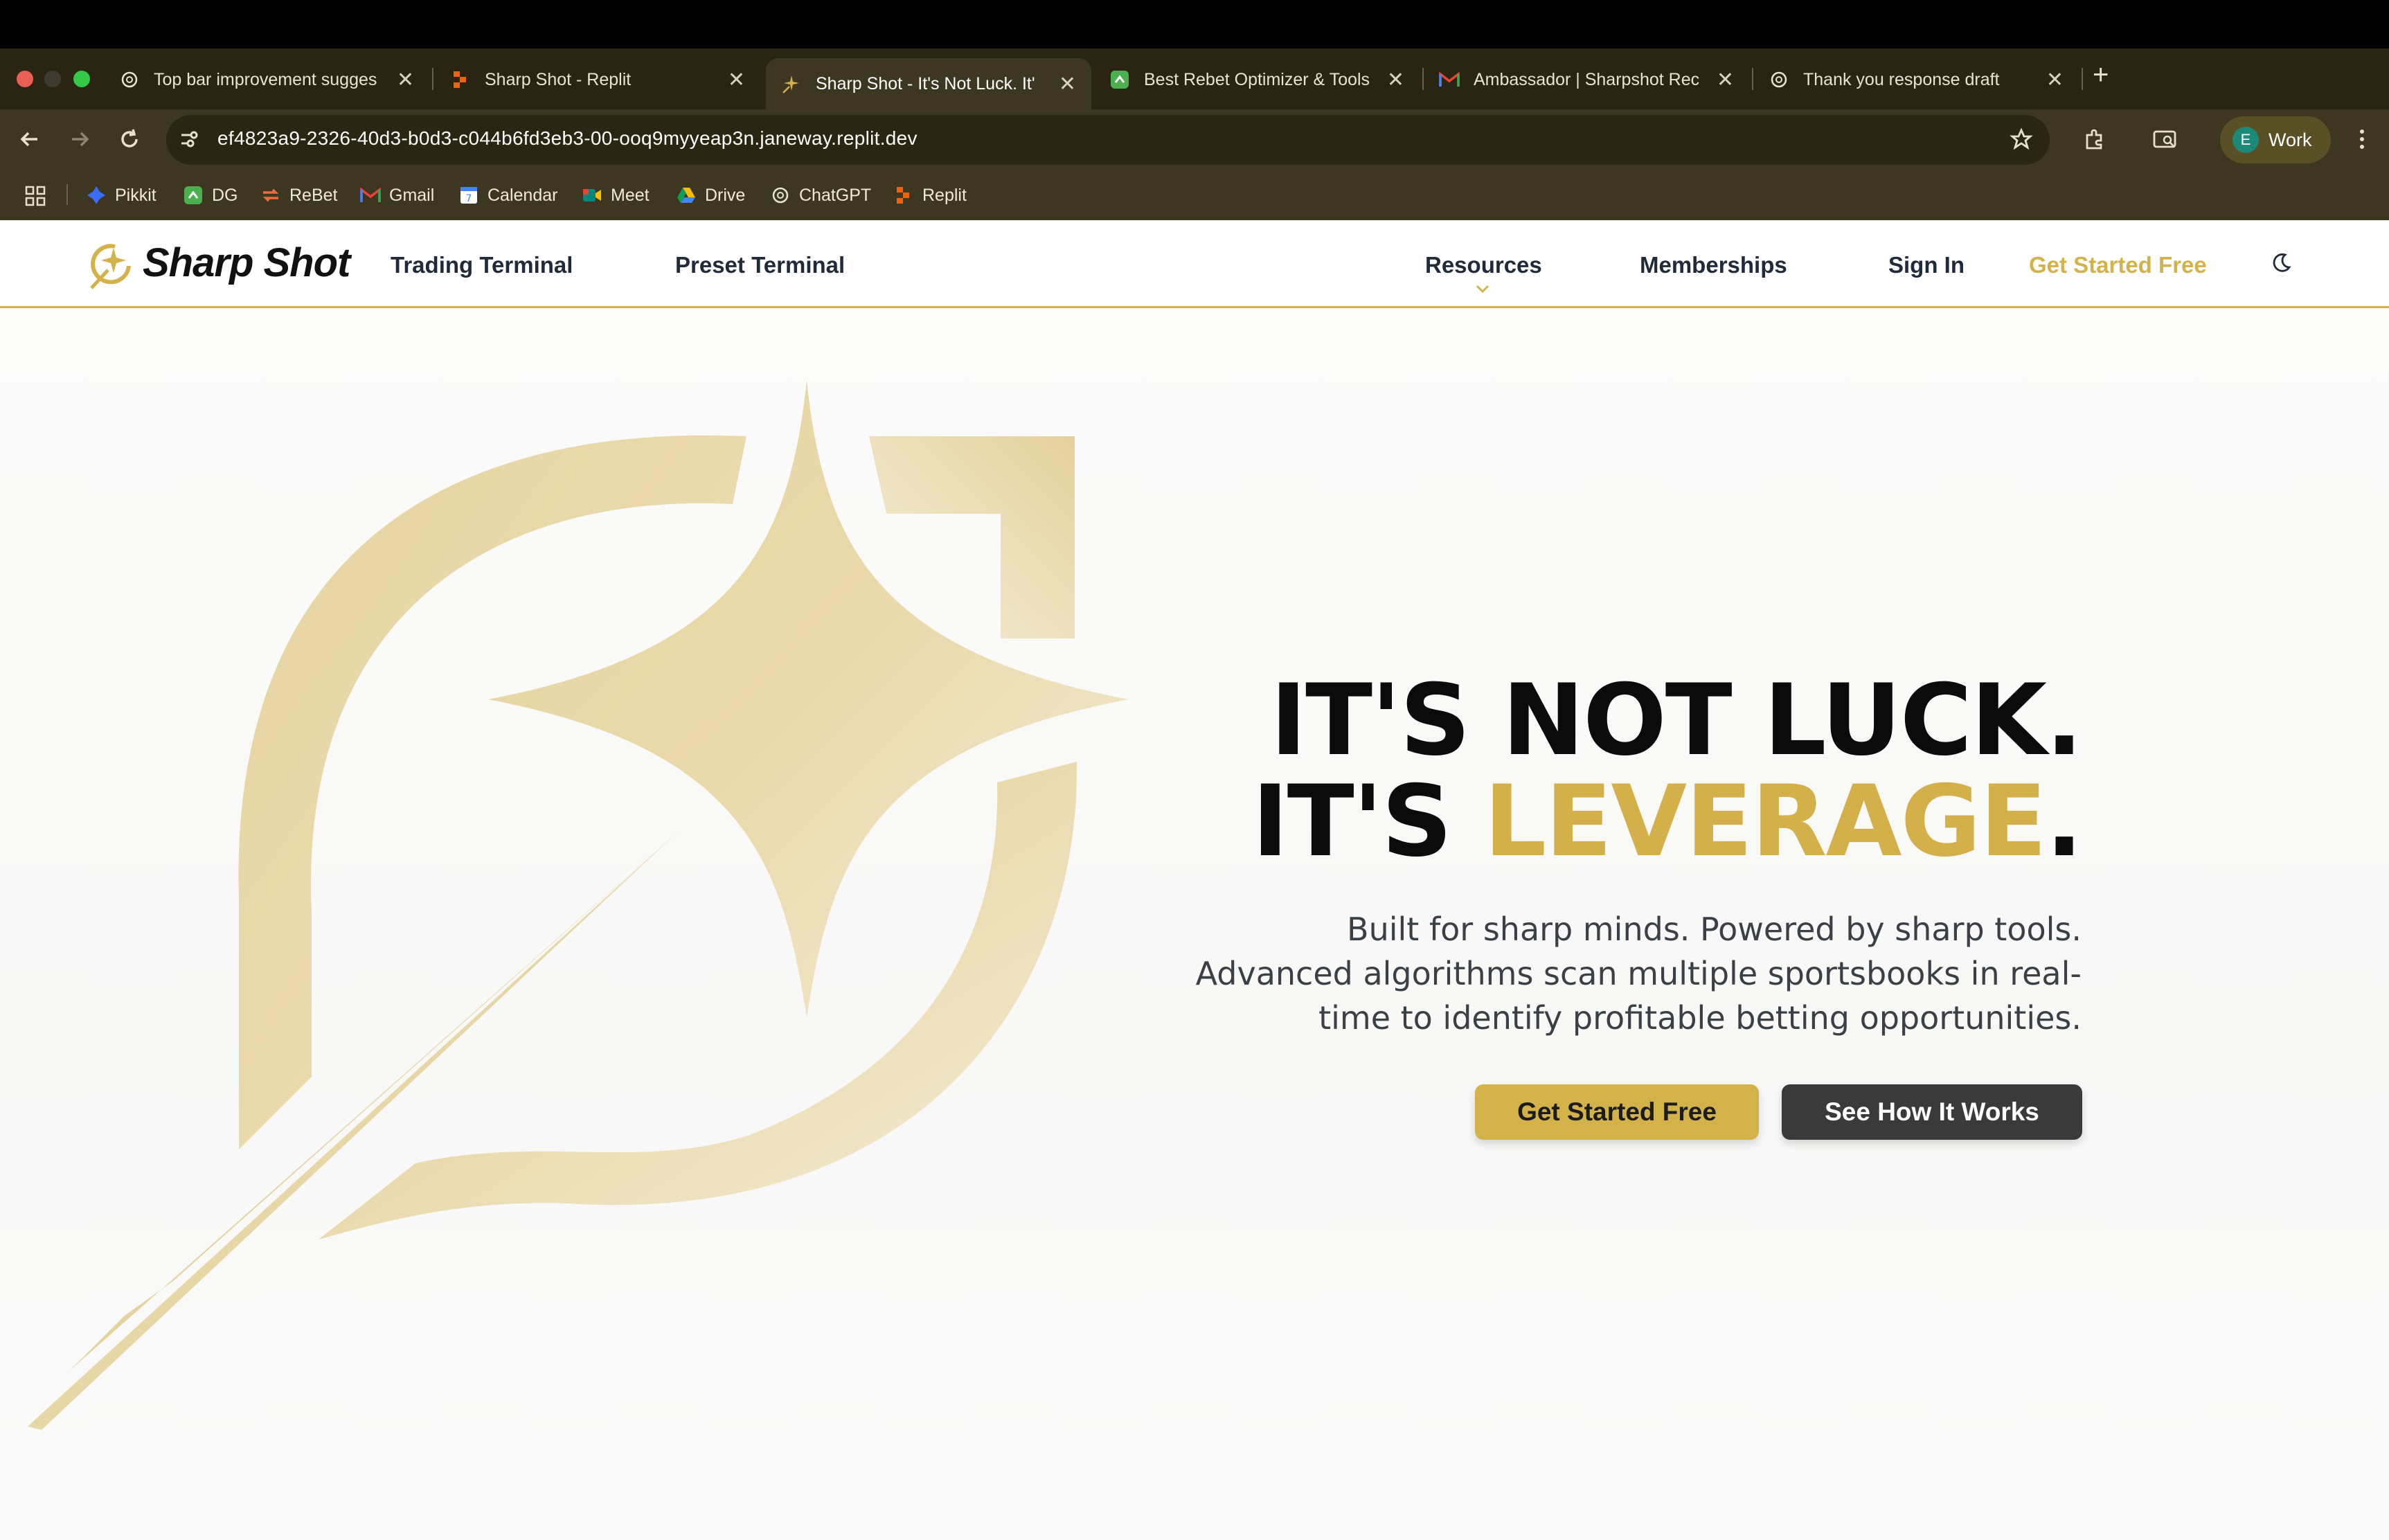 The height and width of the screenshot is (1540, 2389). Describe the element at coordinates (96, 196) in the screenshot. I see `pikkit-icon` at that location.